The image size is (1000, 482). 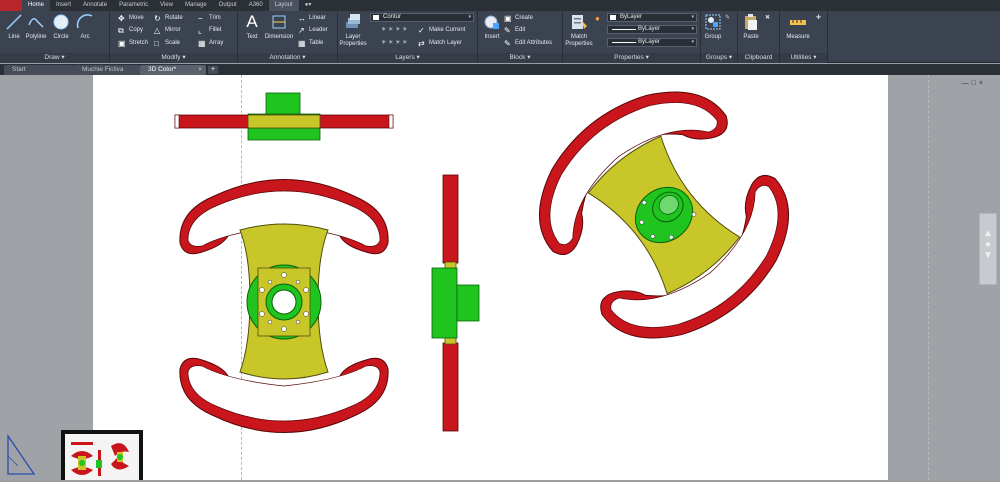 What do you see at coordinates (719, 58) in the screenshot?
I see `groups-panel-title: Groups ▾` at bounding box center [719, 58].